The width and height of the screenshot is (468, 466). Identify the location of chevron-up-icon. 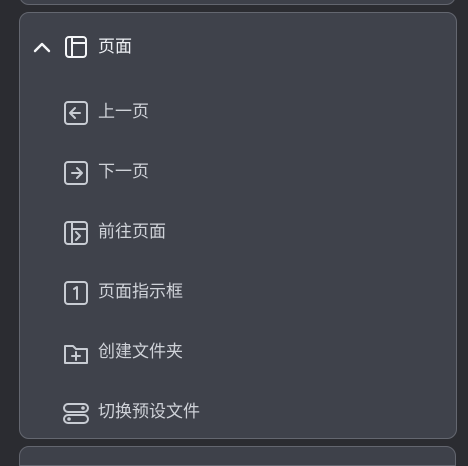
(42, 47).